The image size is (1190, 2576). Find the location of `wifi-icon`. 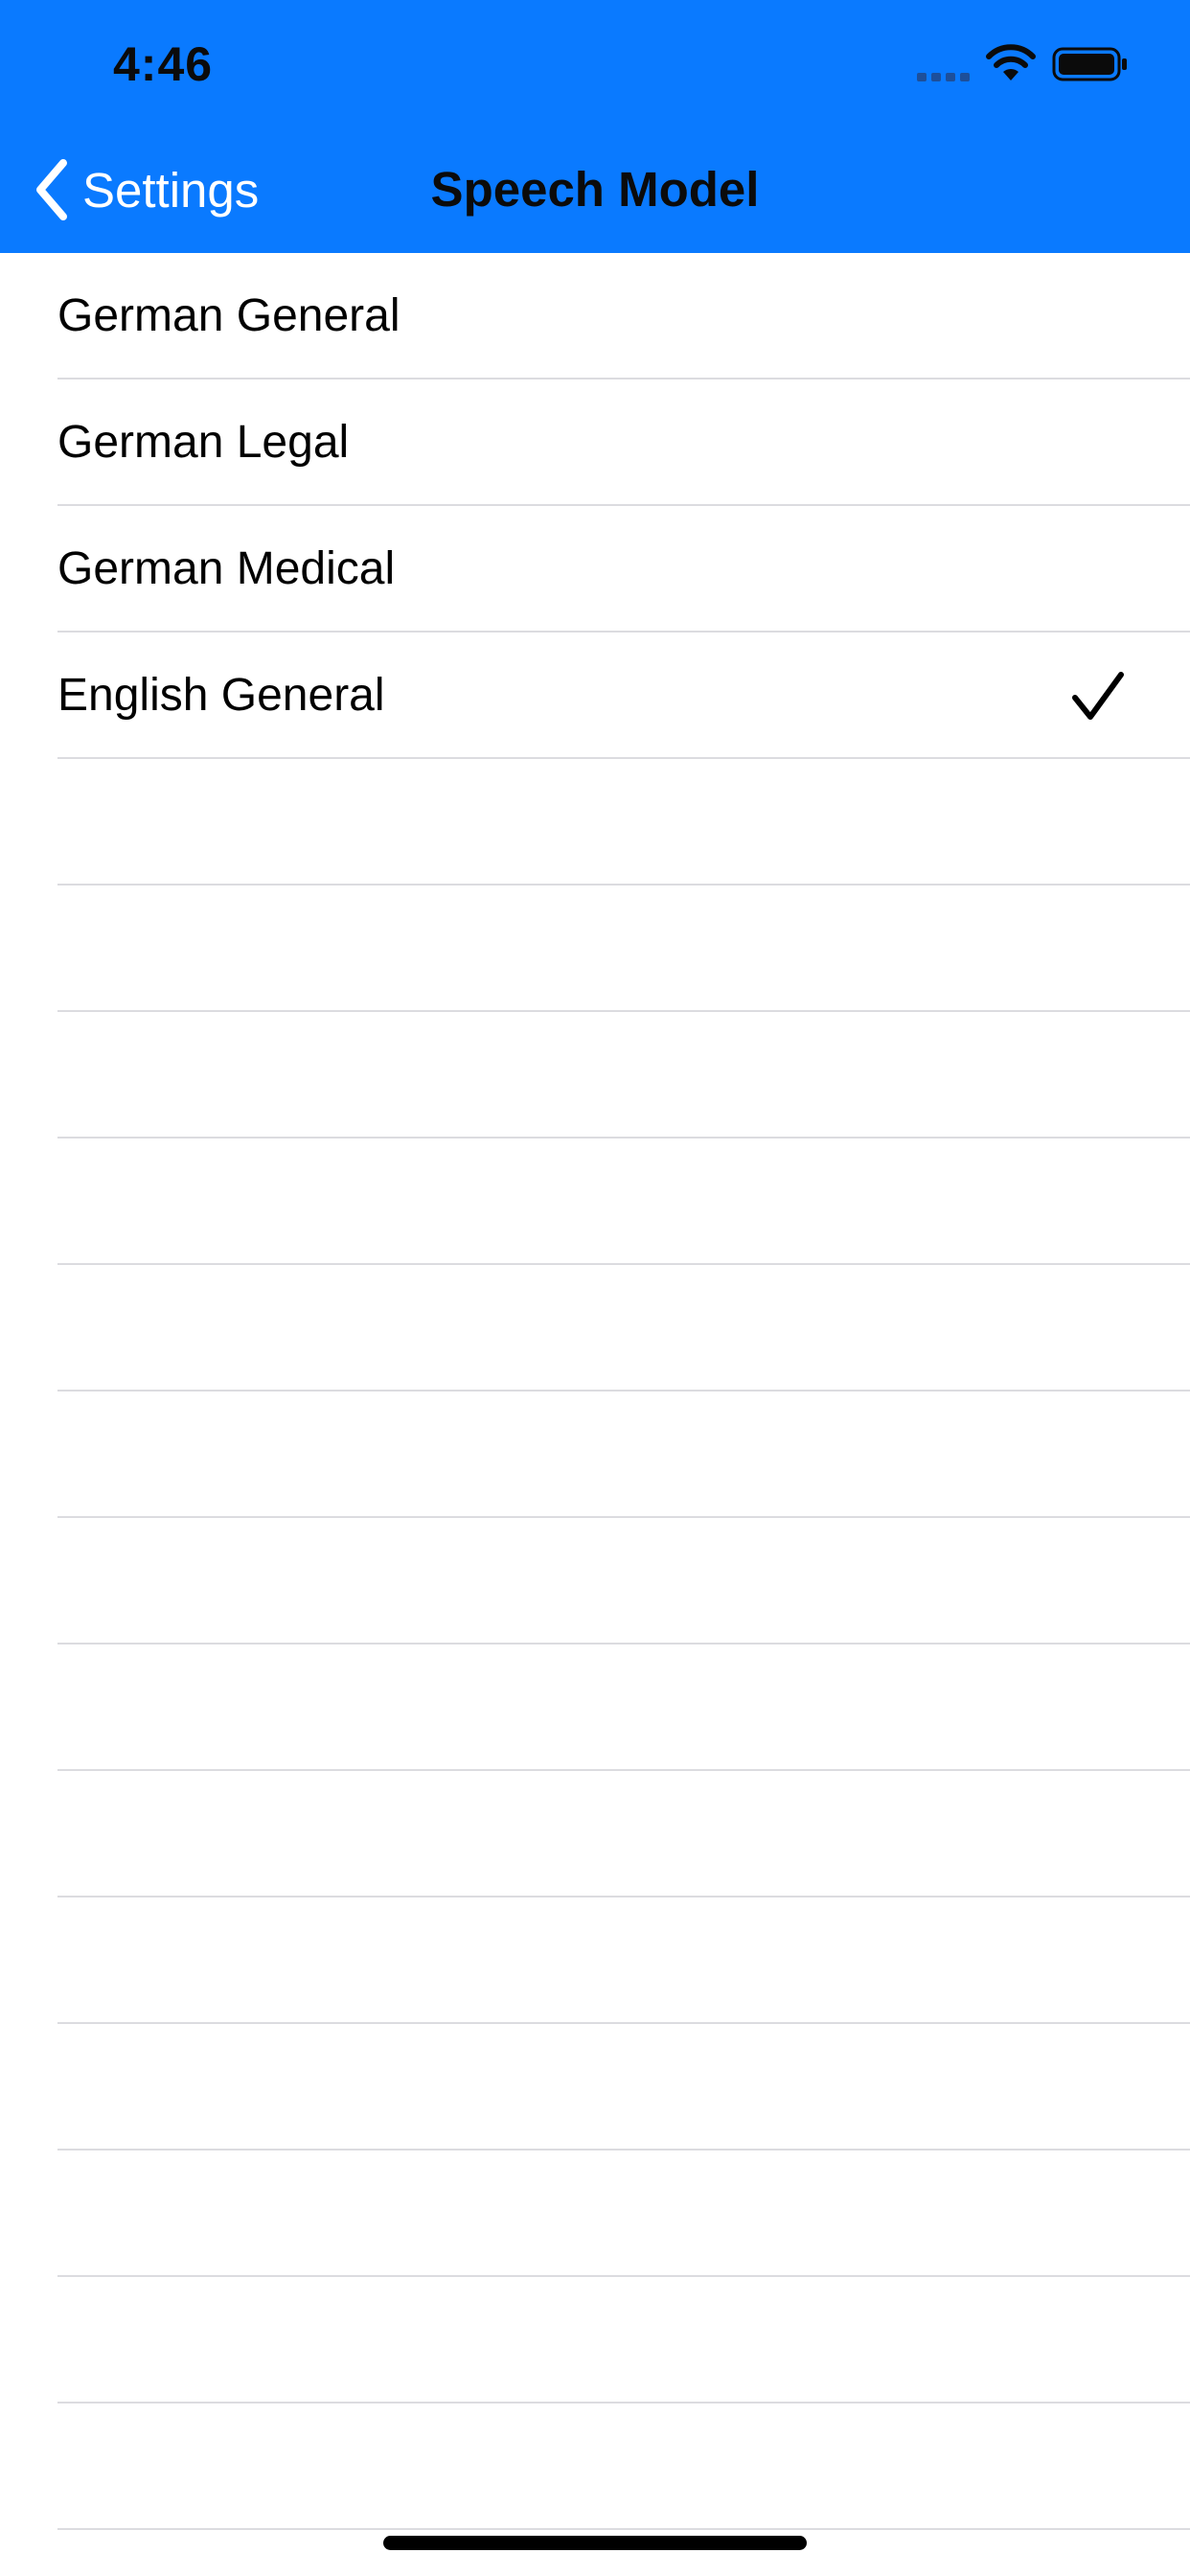

wifi-icon is located at coordinates (1011, 62).